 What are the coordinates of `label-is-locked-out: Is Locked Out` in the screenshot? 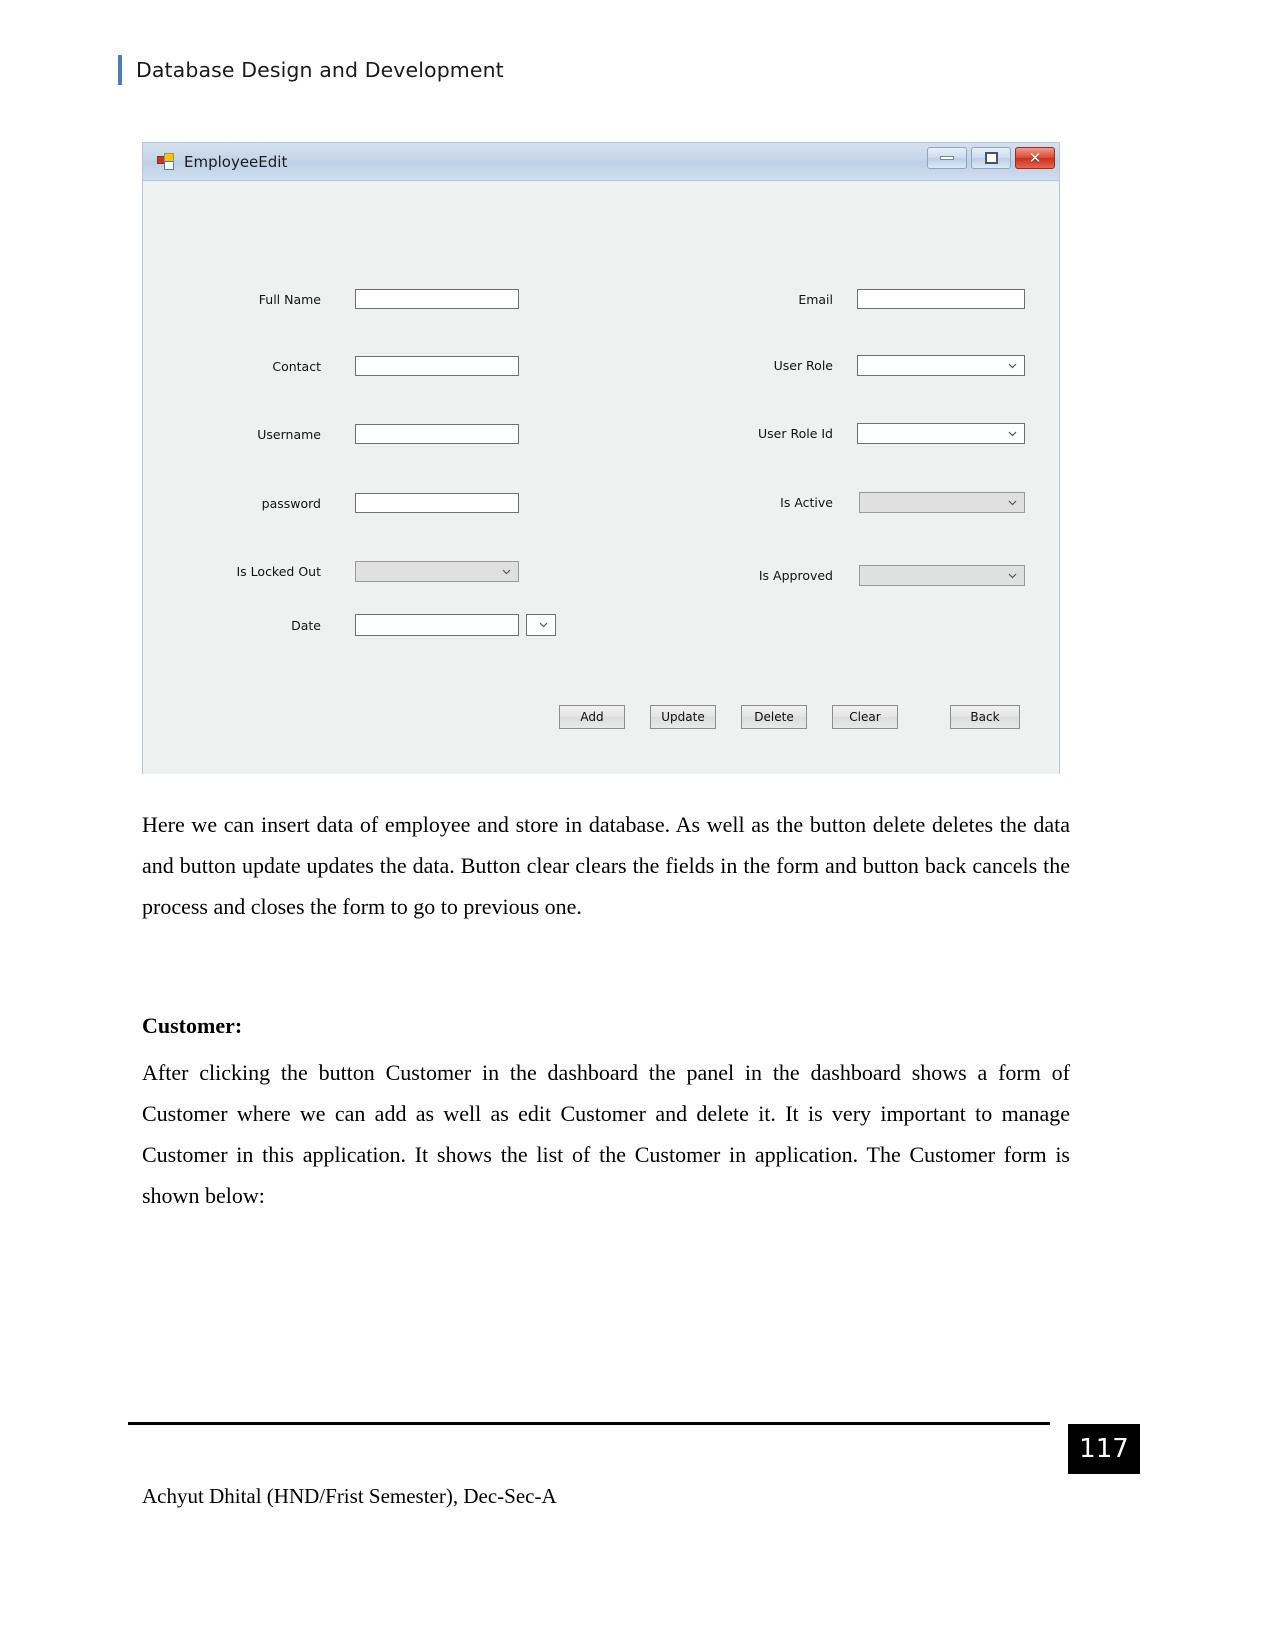 It's located at (279, 571).